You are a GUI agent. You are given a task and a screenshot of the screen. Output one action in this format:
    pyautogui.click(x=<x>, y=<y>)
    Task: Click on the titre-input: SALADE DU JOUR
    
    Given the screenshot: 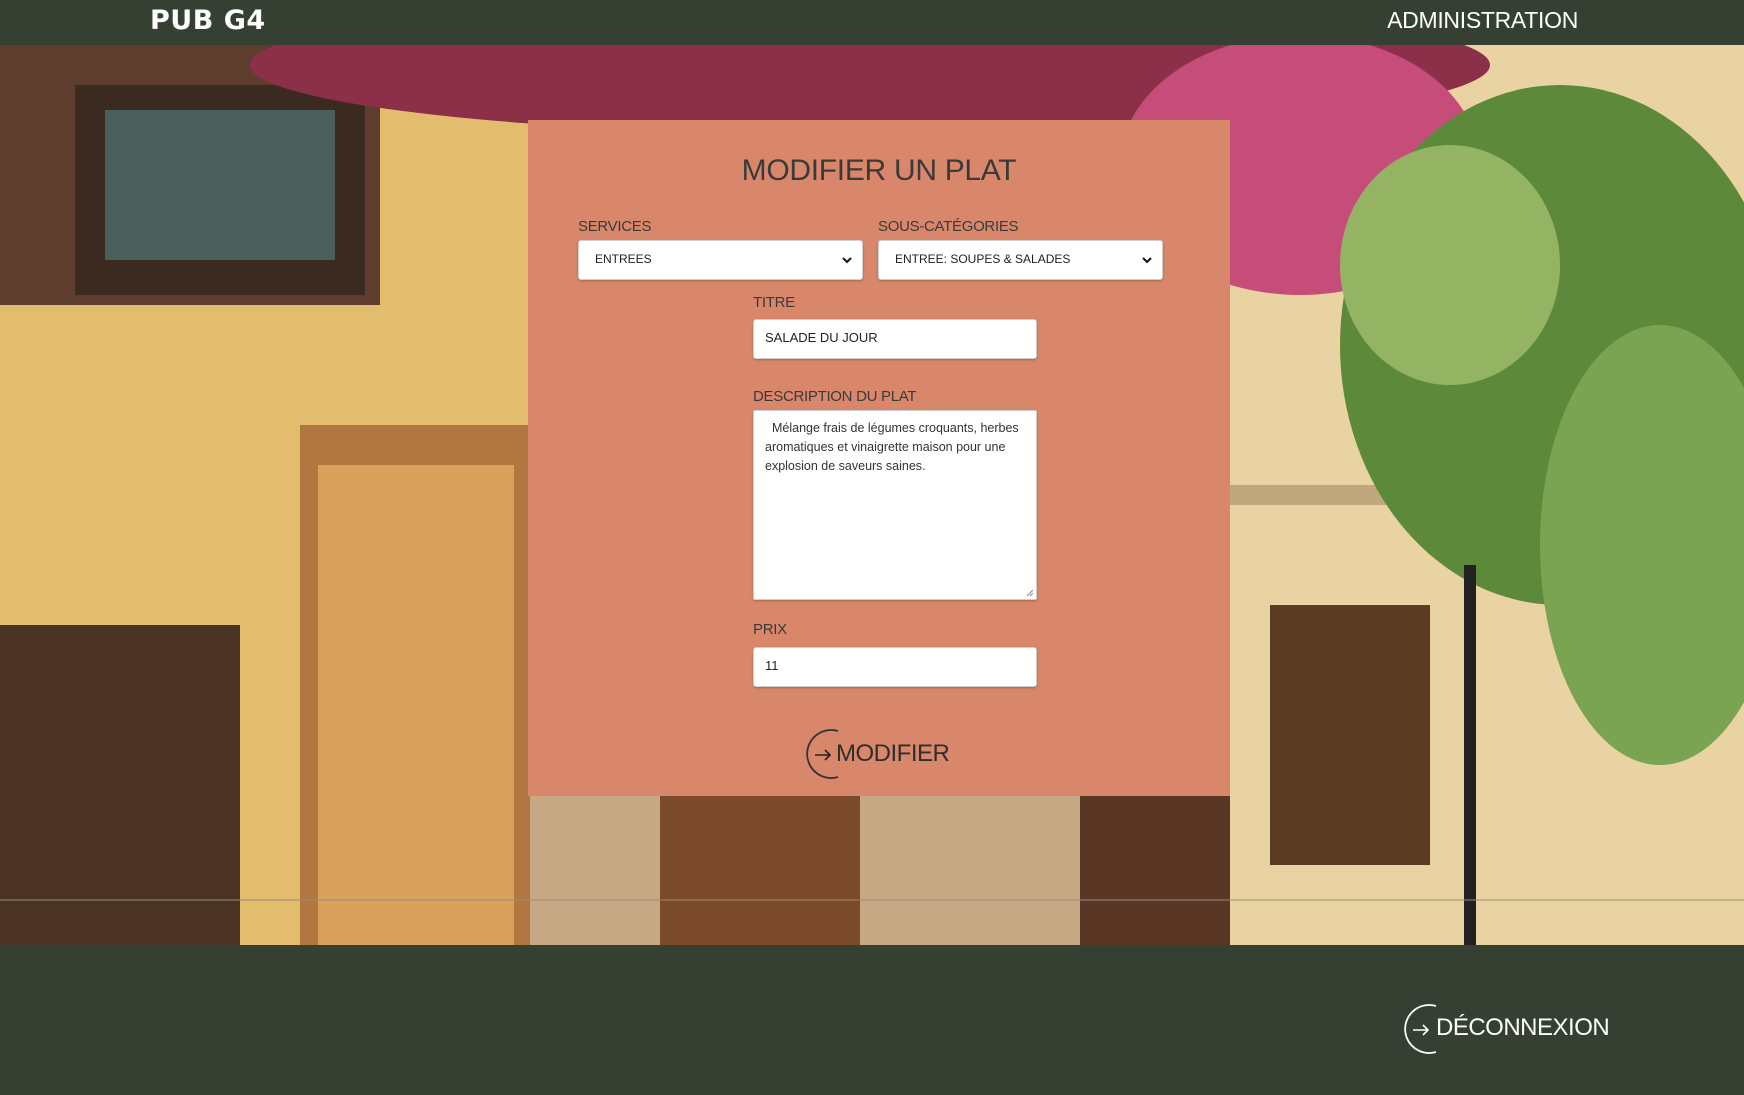 What is the action you would take?
    pyautogui.click(x=895, y=339)
    